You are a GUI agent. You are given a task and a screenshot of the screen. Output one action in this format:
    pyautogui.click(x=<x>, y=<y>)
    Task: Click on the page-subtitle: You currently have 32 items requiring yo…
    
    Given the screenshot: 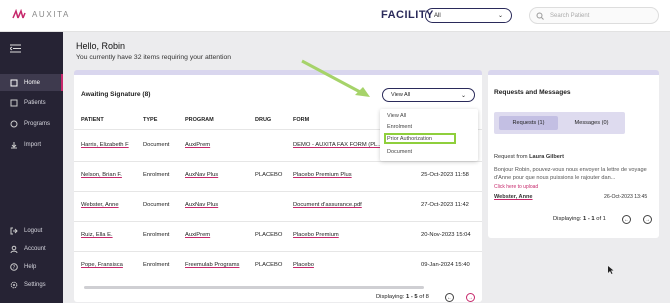 What is the action you would take?
    pyautogui.click(x=154, y=57)
    